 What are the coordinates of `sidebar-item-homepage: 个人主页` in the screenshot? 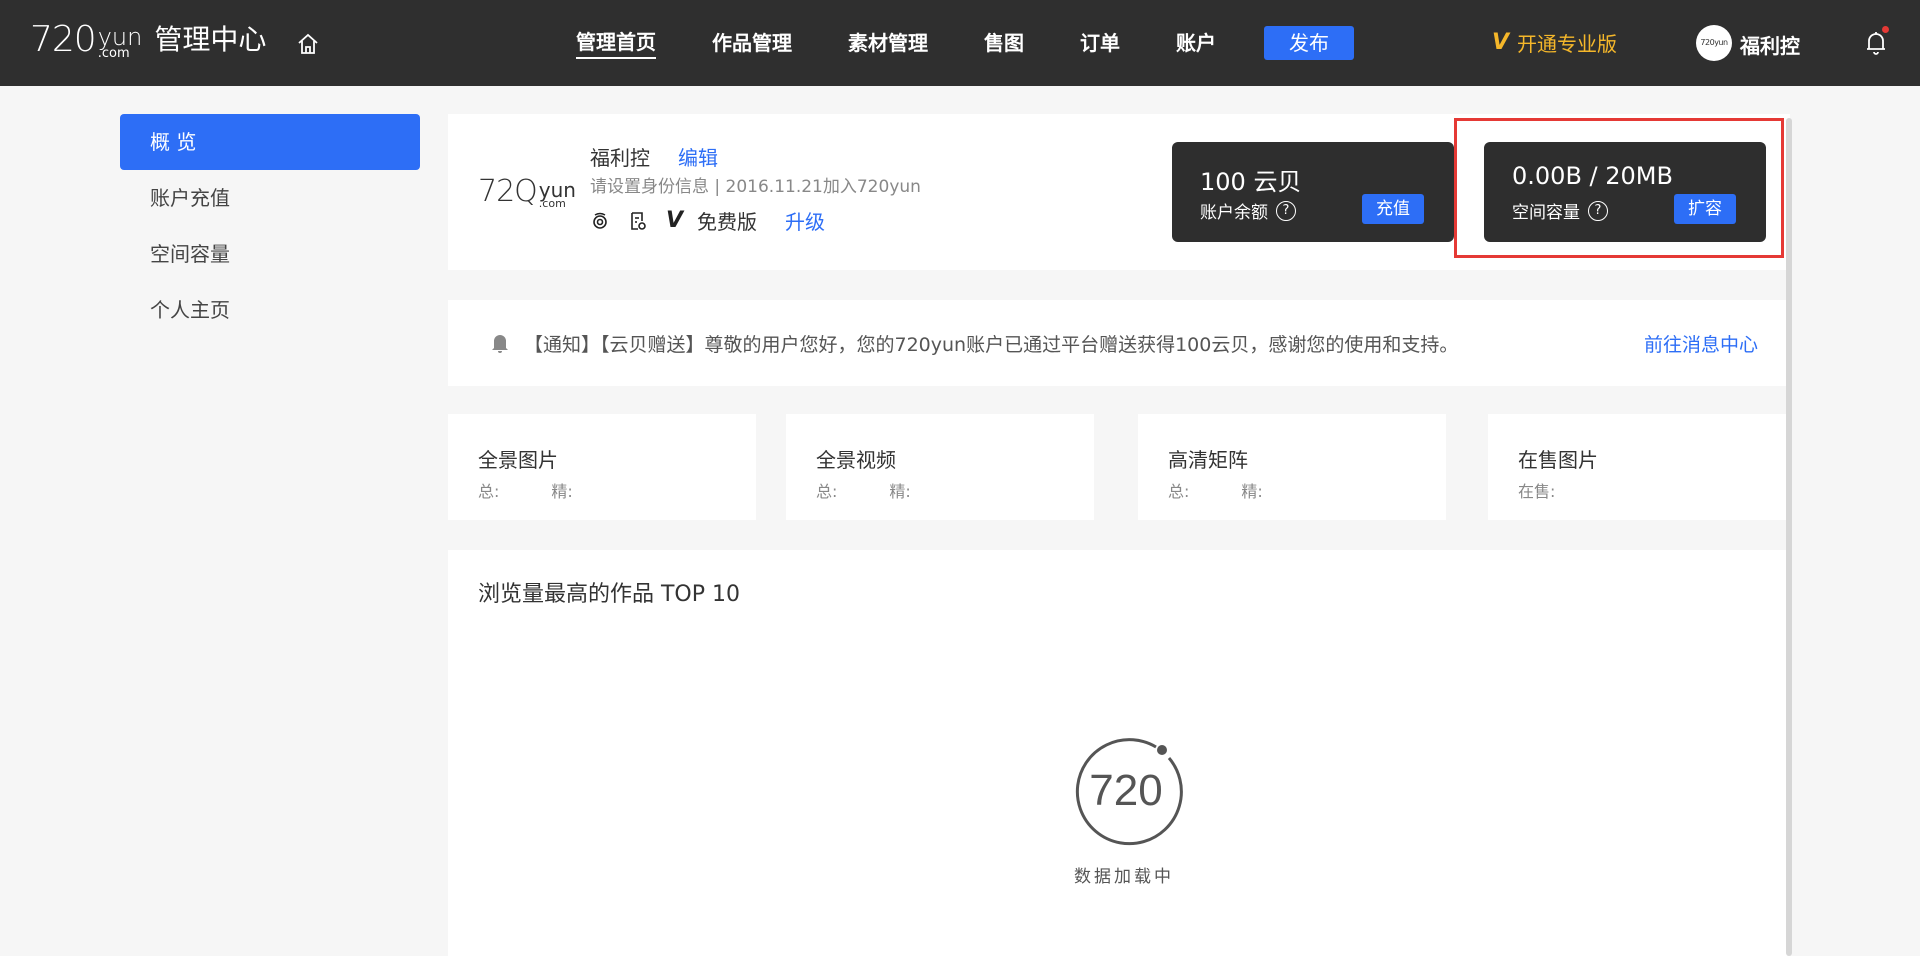 It's located at (270, 310).